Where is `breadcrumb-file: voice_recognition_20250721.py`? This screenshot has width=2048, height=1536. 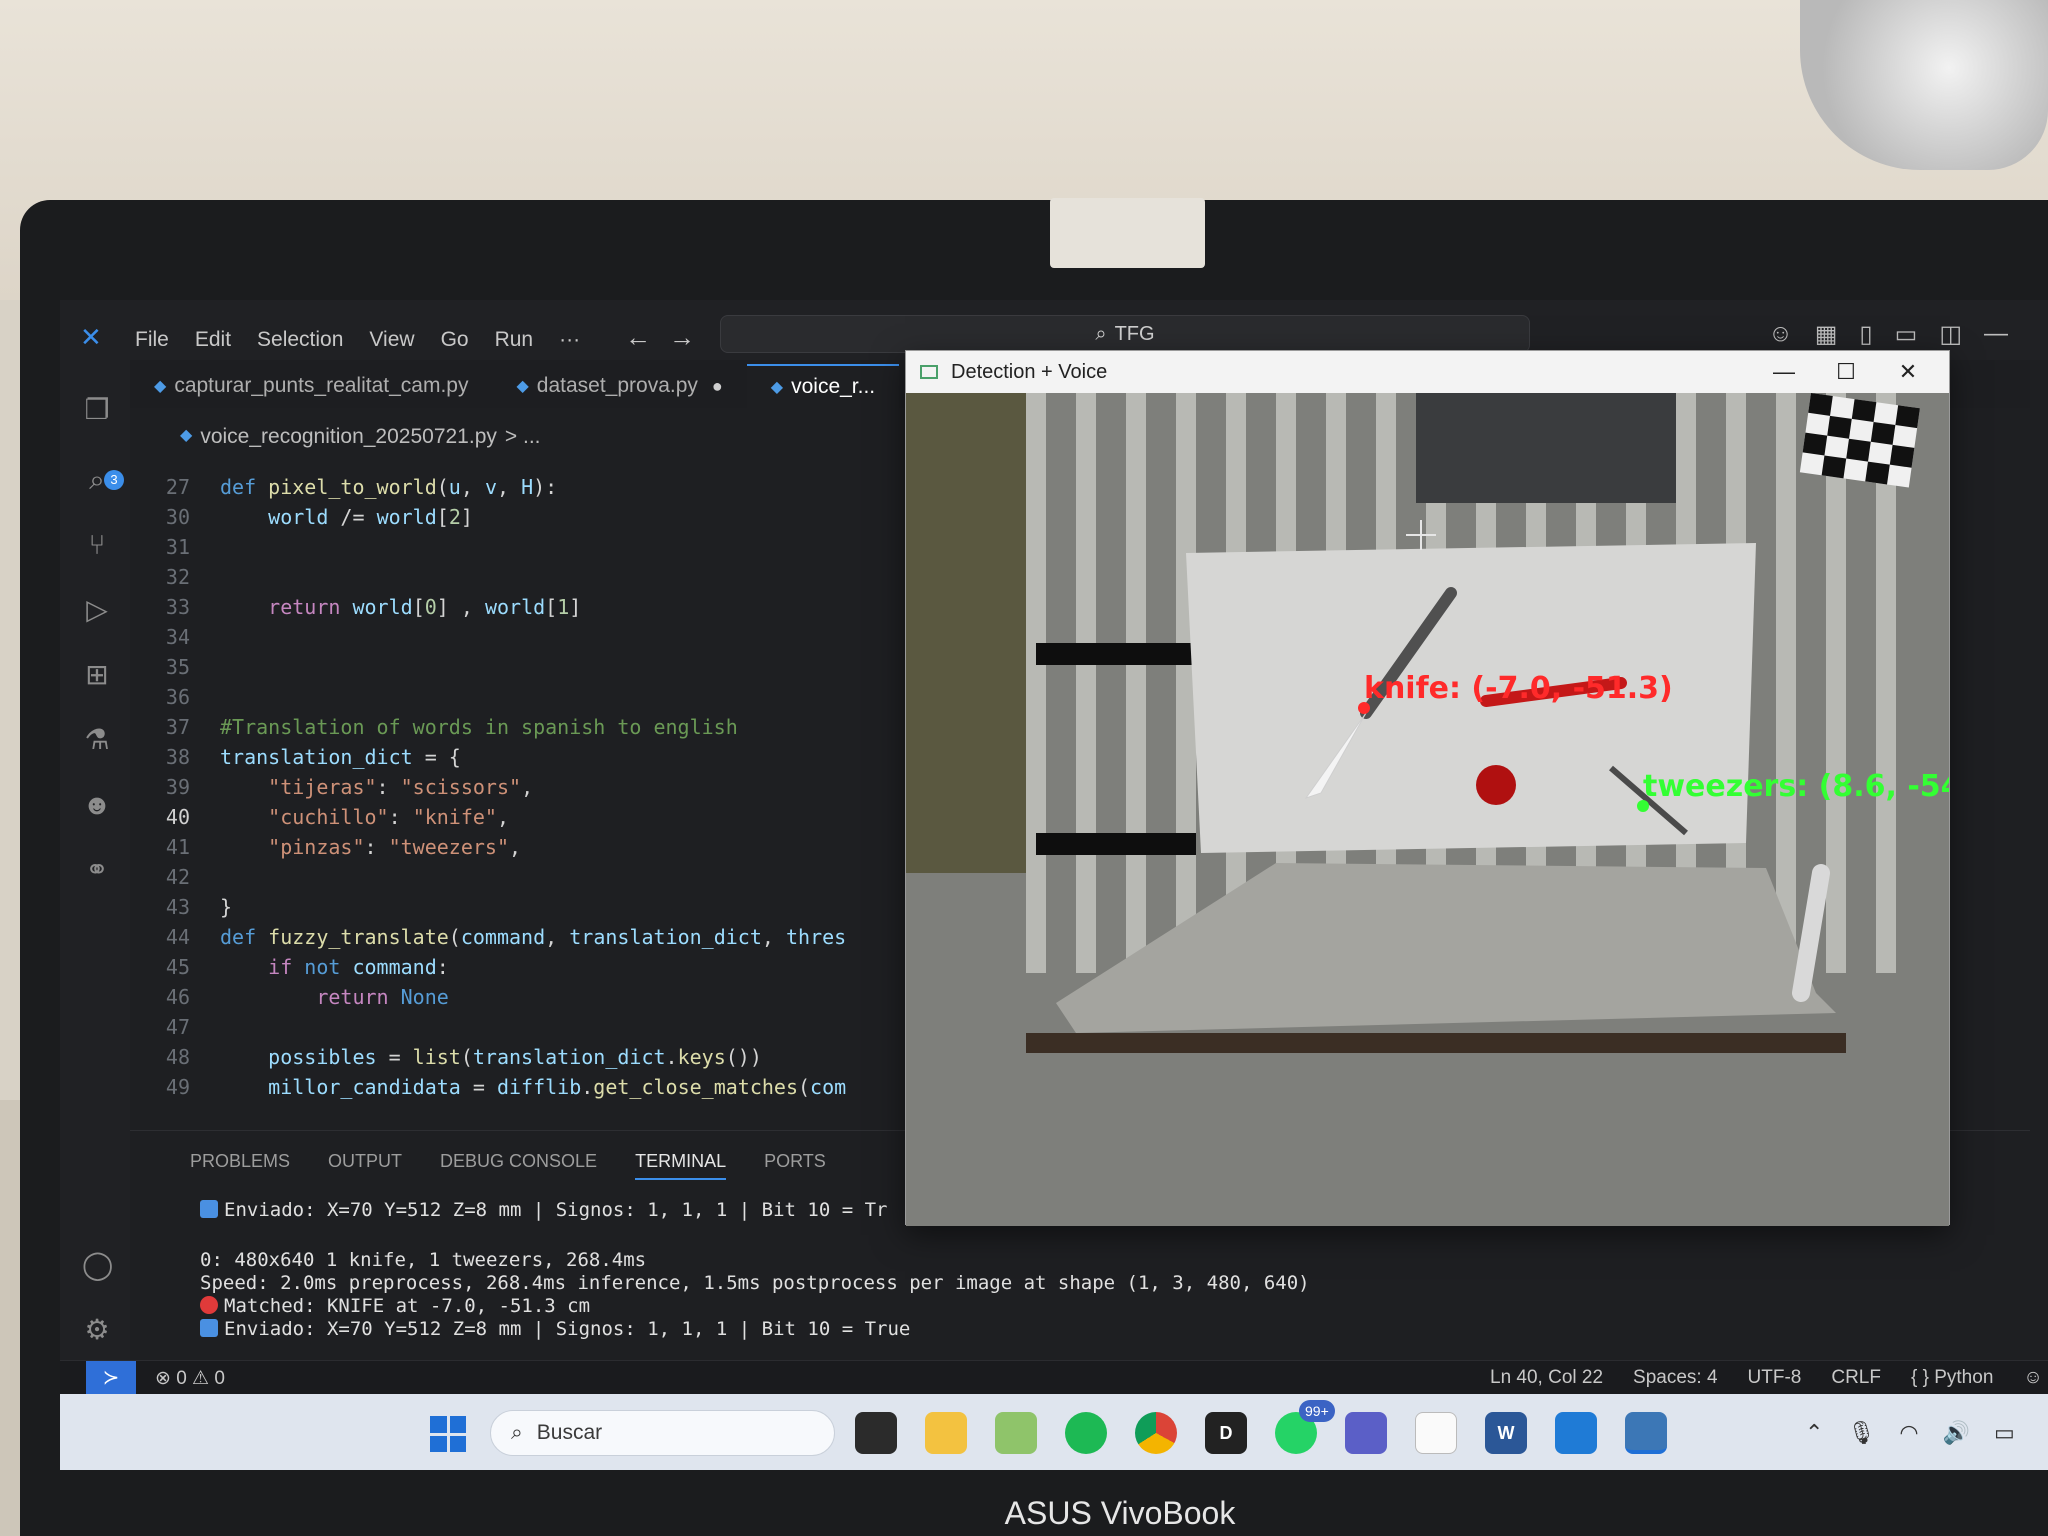
breadcrumb-file: voice_recognition_20250721.py is located at coordinates (348, 437).